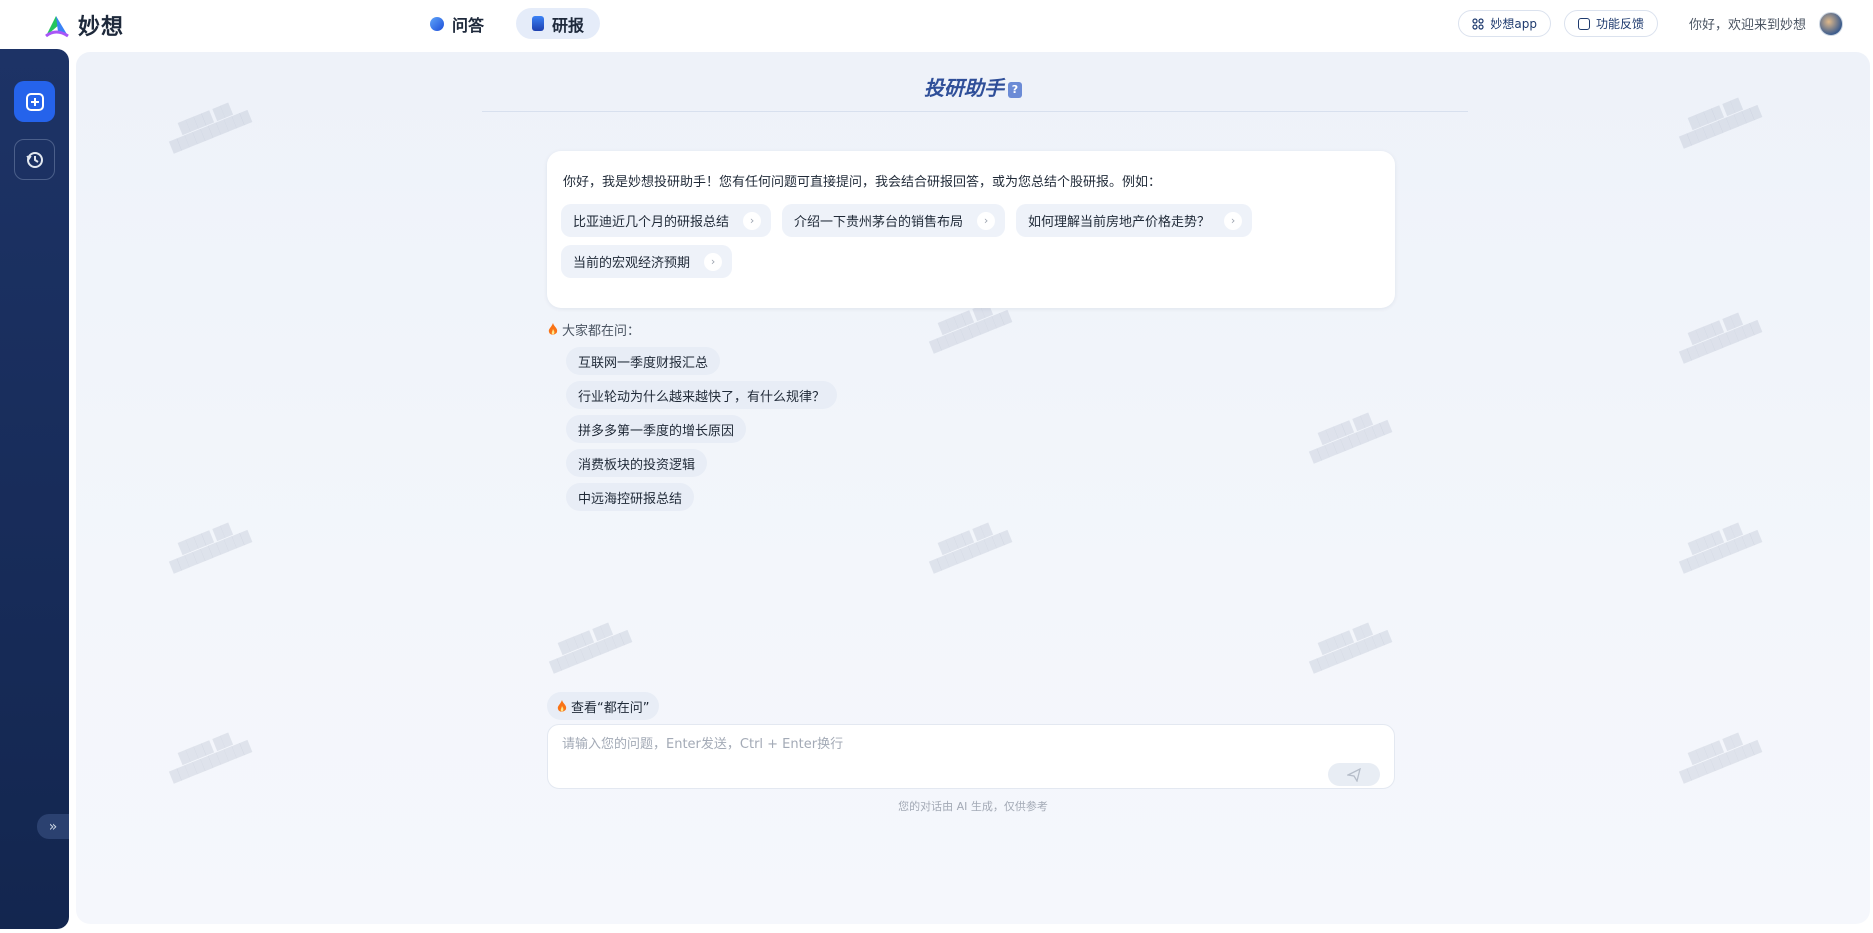  Describe the element at coordinates (1583, 23) in the screenshot. I see `feedback-icon` at that location.